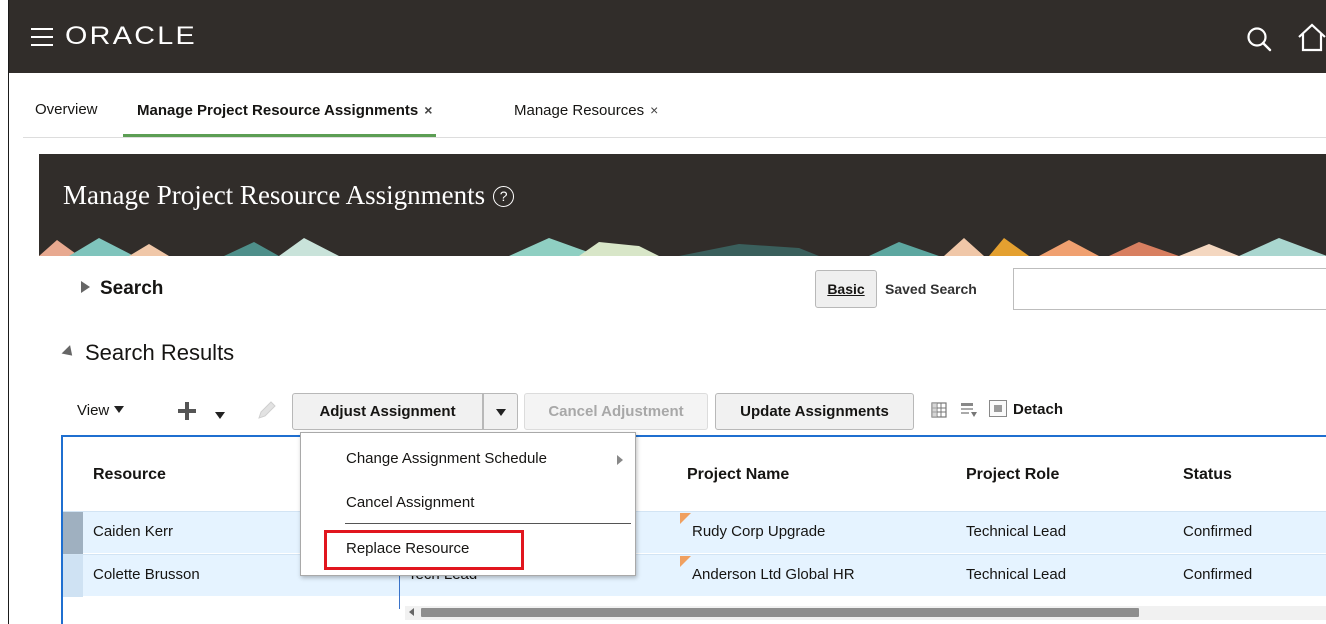 The width and height of the screenshot is (1326, 624). Describe the element at coordinates (424, 550) in the screenshot. I see `highlight-annotation` at that location.